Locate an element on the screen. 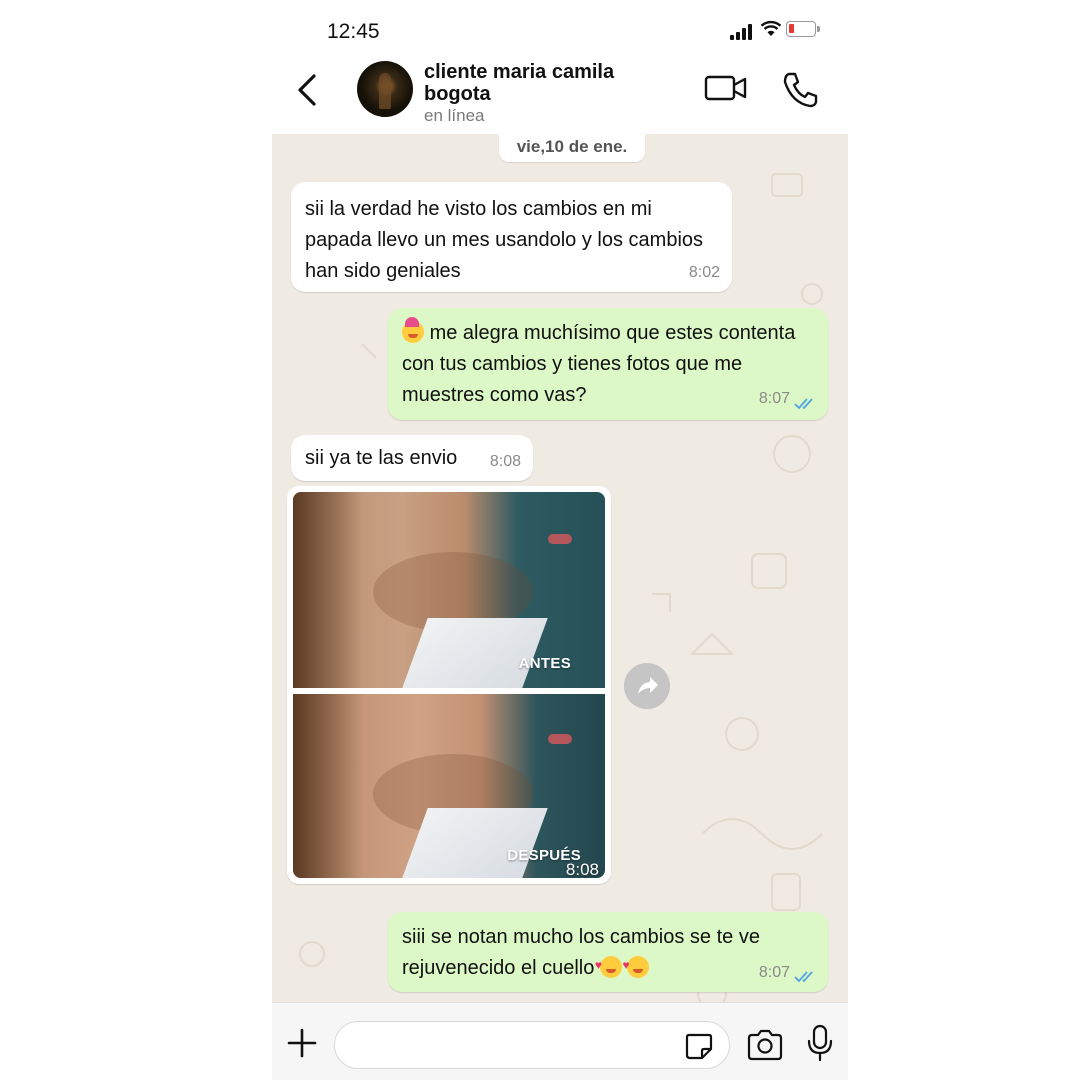 The width and height of the screenshot is (1080, 1080). wifi-icon is located at coordinates (771, 28).